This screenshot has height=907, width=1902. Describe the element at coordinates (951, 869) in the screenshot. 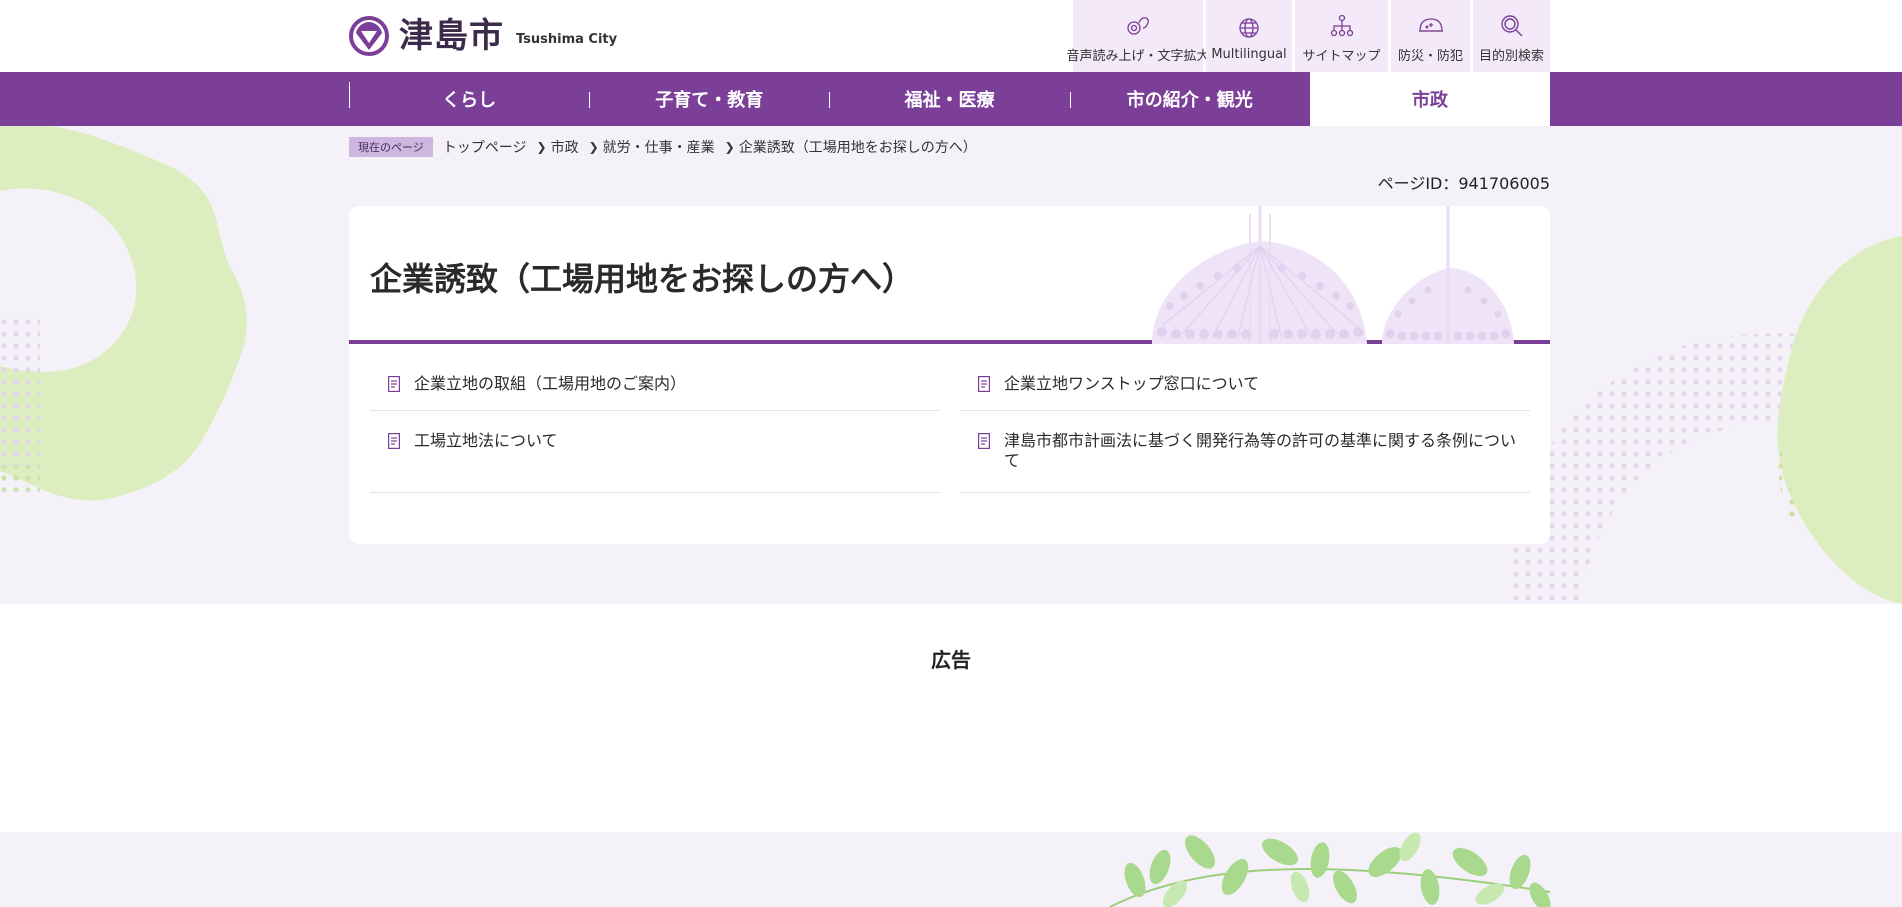

I see `footer-band` at that location.